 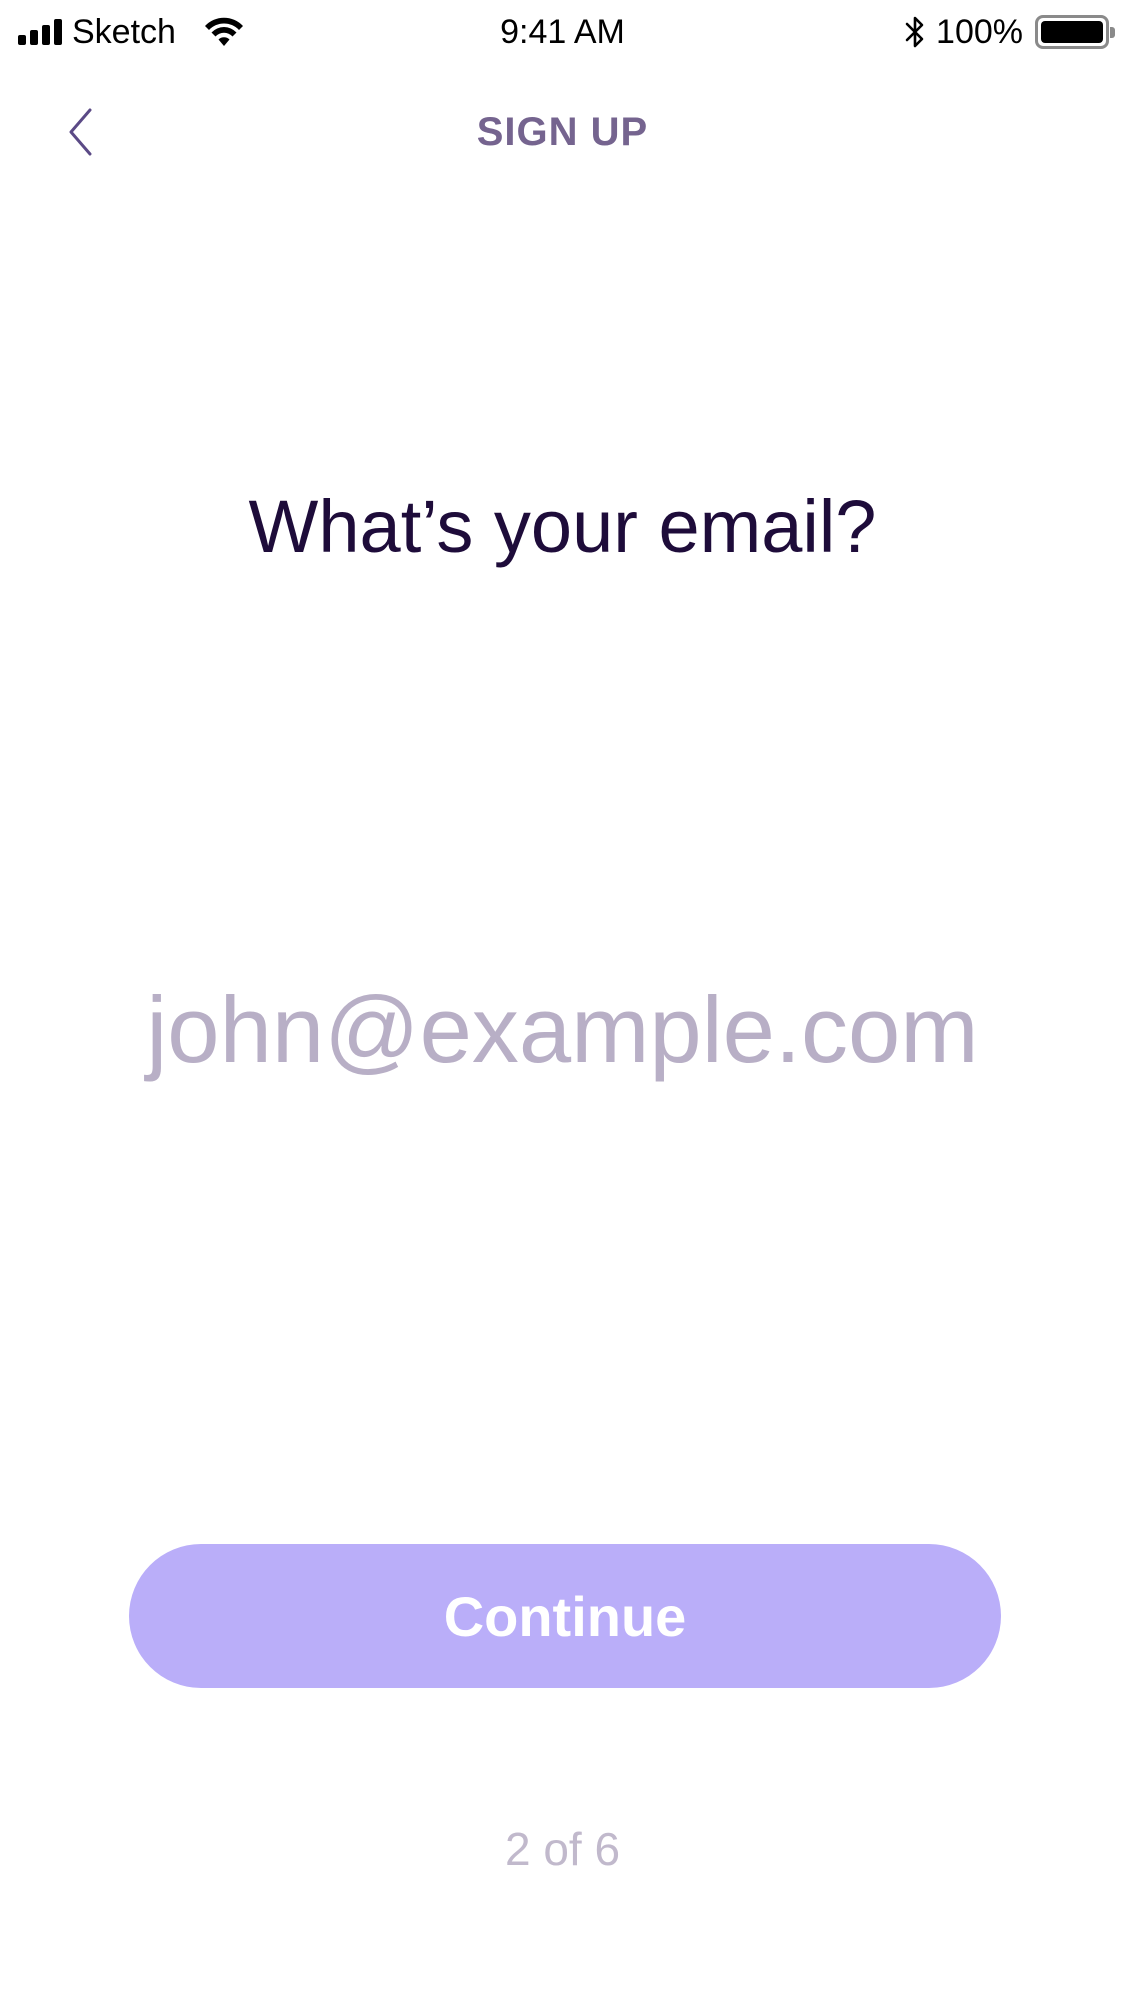 What do you see at coordinates (40, 32) in the screenshot?
I see `signal-icon` at bounding box center [40, 32].